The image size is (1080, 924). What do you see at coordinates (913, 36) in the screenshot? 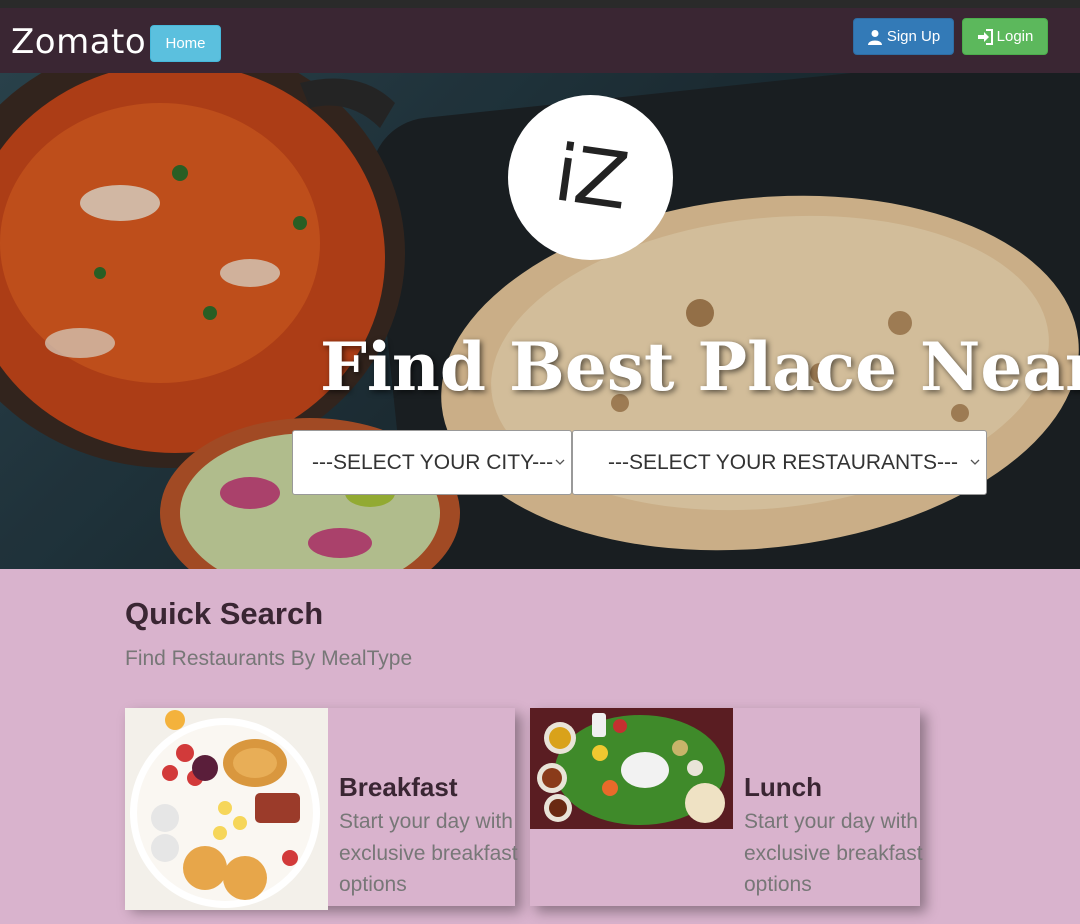
I see `signup-button-label: Sign Up` at bounding box center [913, 36].